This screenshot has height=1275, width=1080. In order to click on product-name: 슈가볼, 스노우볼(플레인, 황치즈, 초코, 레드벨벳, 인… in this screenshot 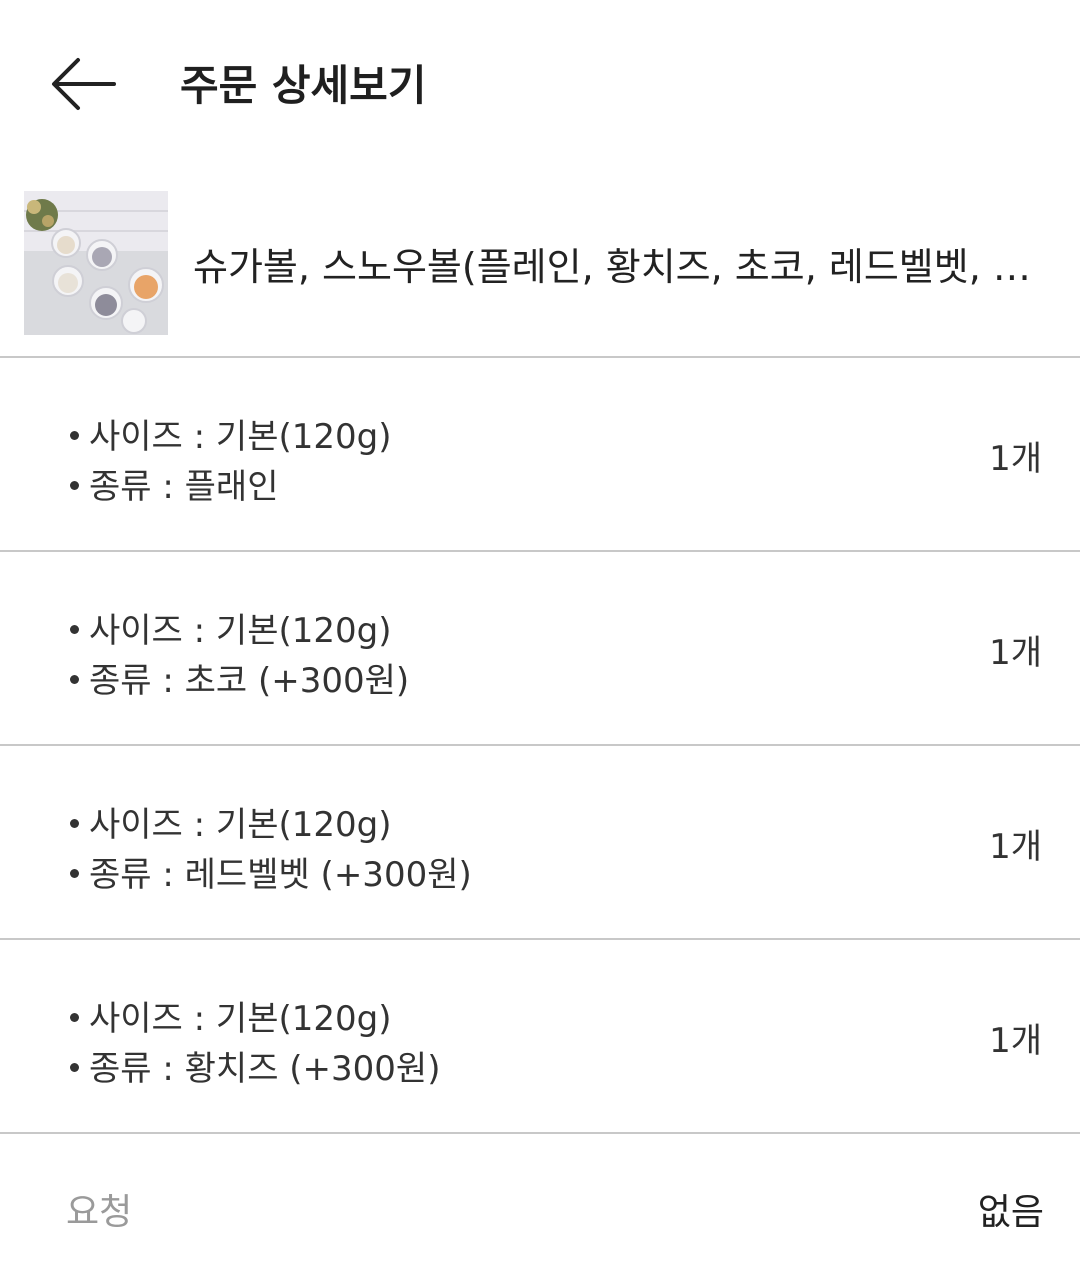, I will do `click(613, 267)`.